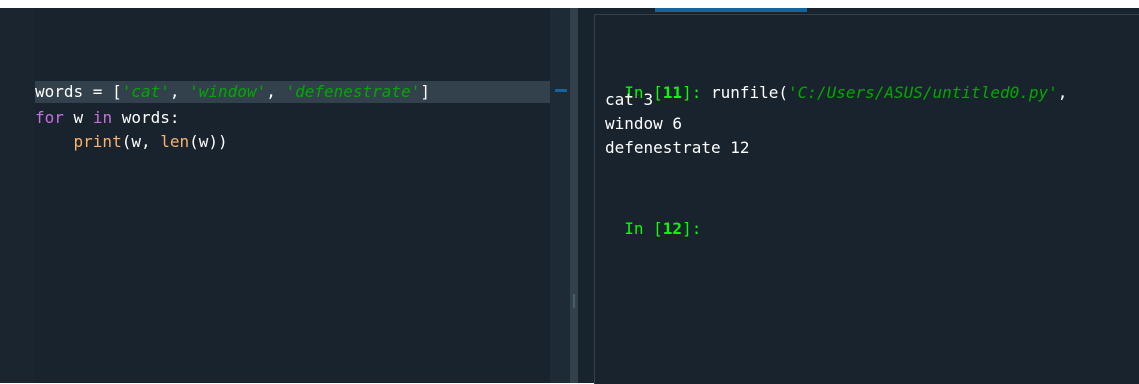 This screenshot has width=1139, height=384. Describe the element at coordinates (146, 117) in the screenshot. I see `code-token-plain: words:` at that location.